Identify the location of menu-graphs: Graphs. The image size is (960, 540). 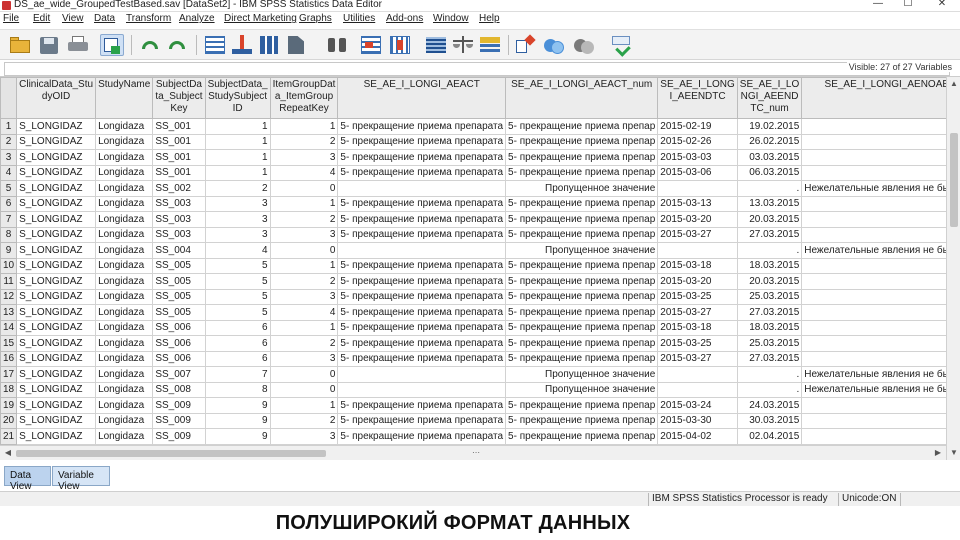
(315, 18).